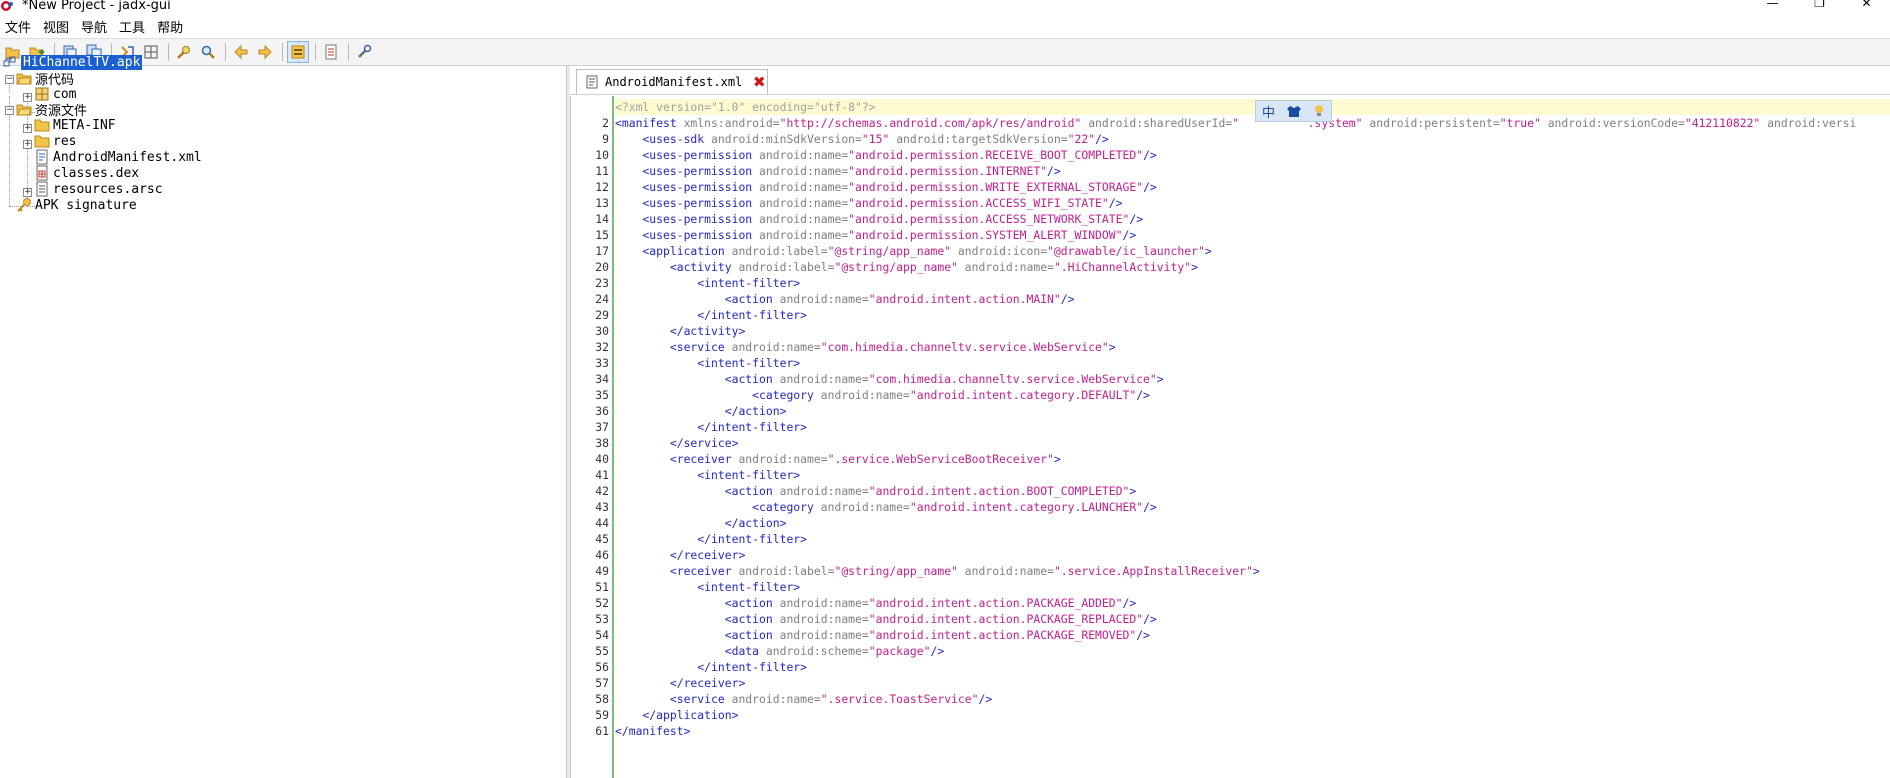 The height and width of the screenshot is (778, 1890). I want to click on expand-toggle-res: +, so click(27, 144).